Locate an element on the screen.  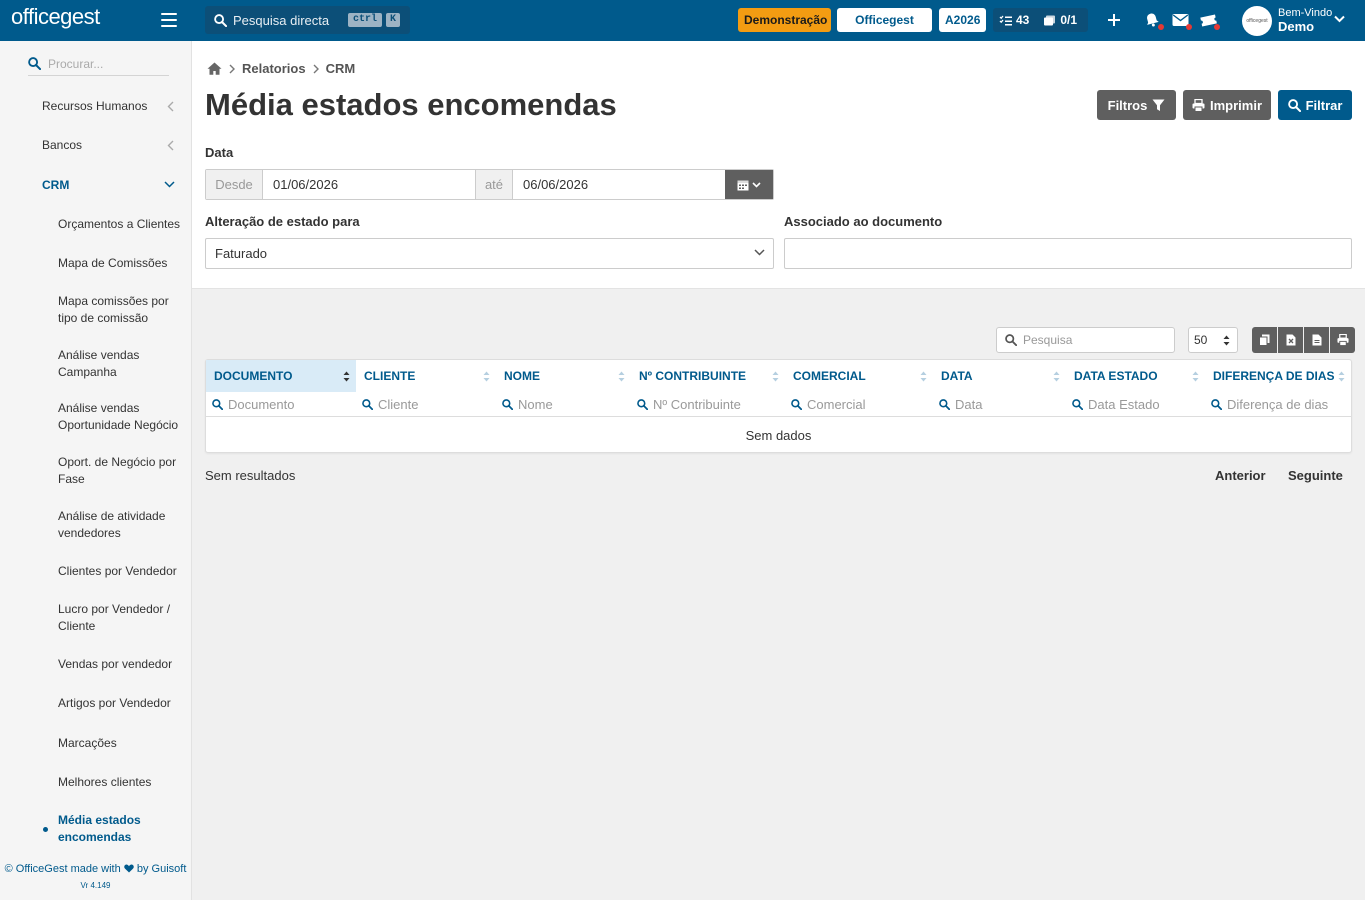
shortcut-key-ctrl: ctrl is located at coordinates (365, 20).